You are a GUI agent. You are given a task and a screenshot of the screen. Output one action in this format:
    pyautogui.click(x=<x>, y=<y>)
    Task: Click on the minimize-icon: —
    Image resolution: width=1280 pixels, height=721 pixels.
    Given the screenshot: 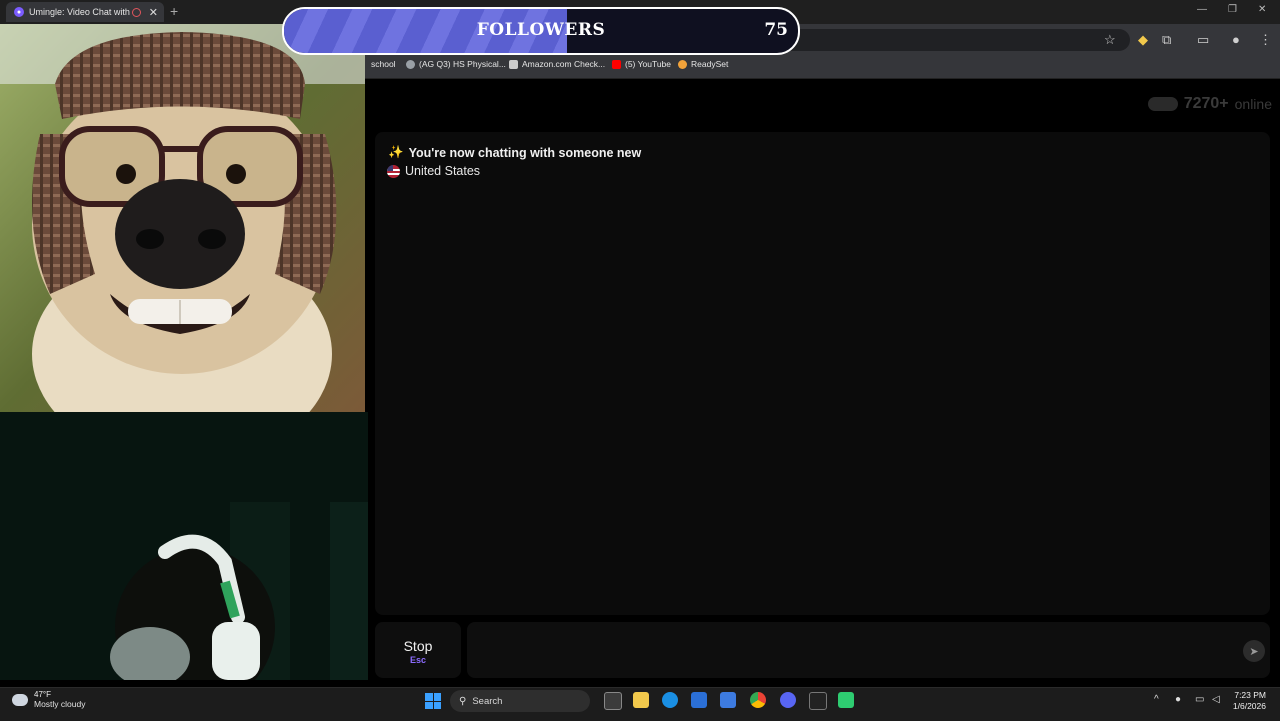 What is the action you would take?
    pyautogui.click(x=1202, y=9)
    